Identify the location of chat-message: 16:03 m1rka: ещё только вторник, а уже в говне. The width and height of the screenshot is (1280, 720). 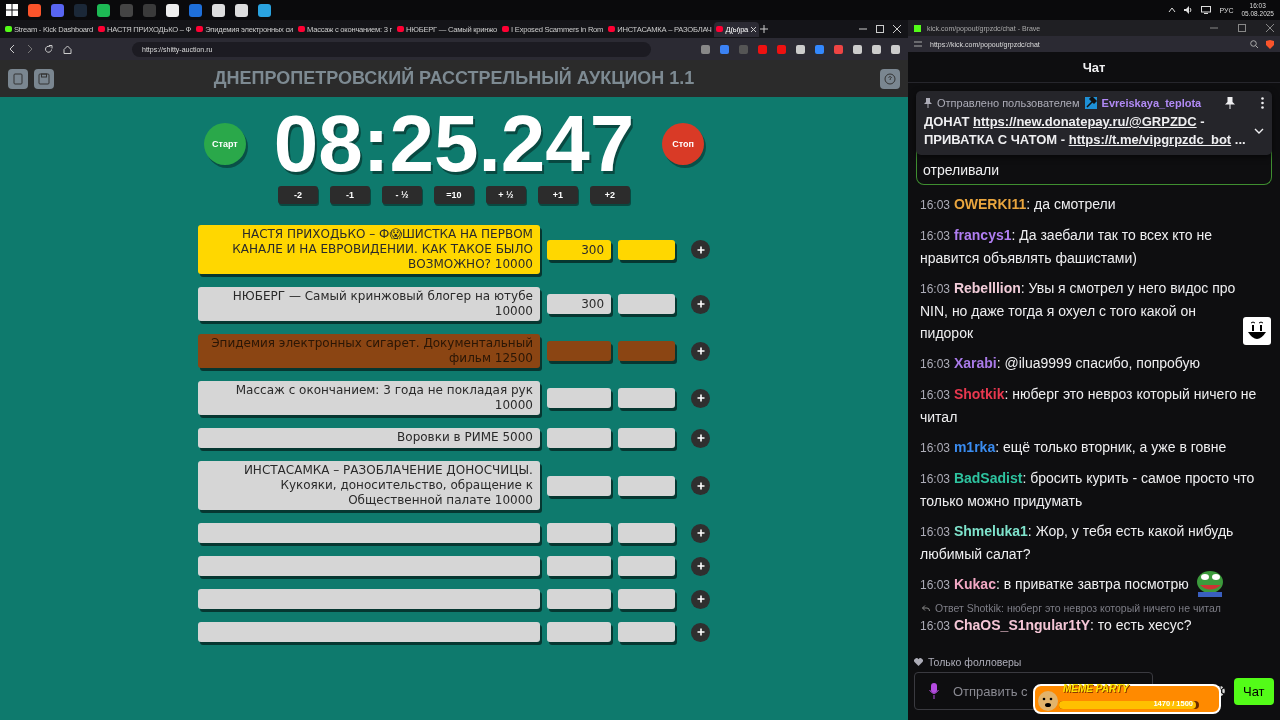
(1073, 447).